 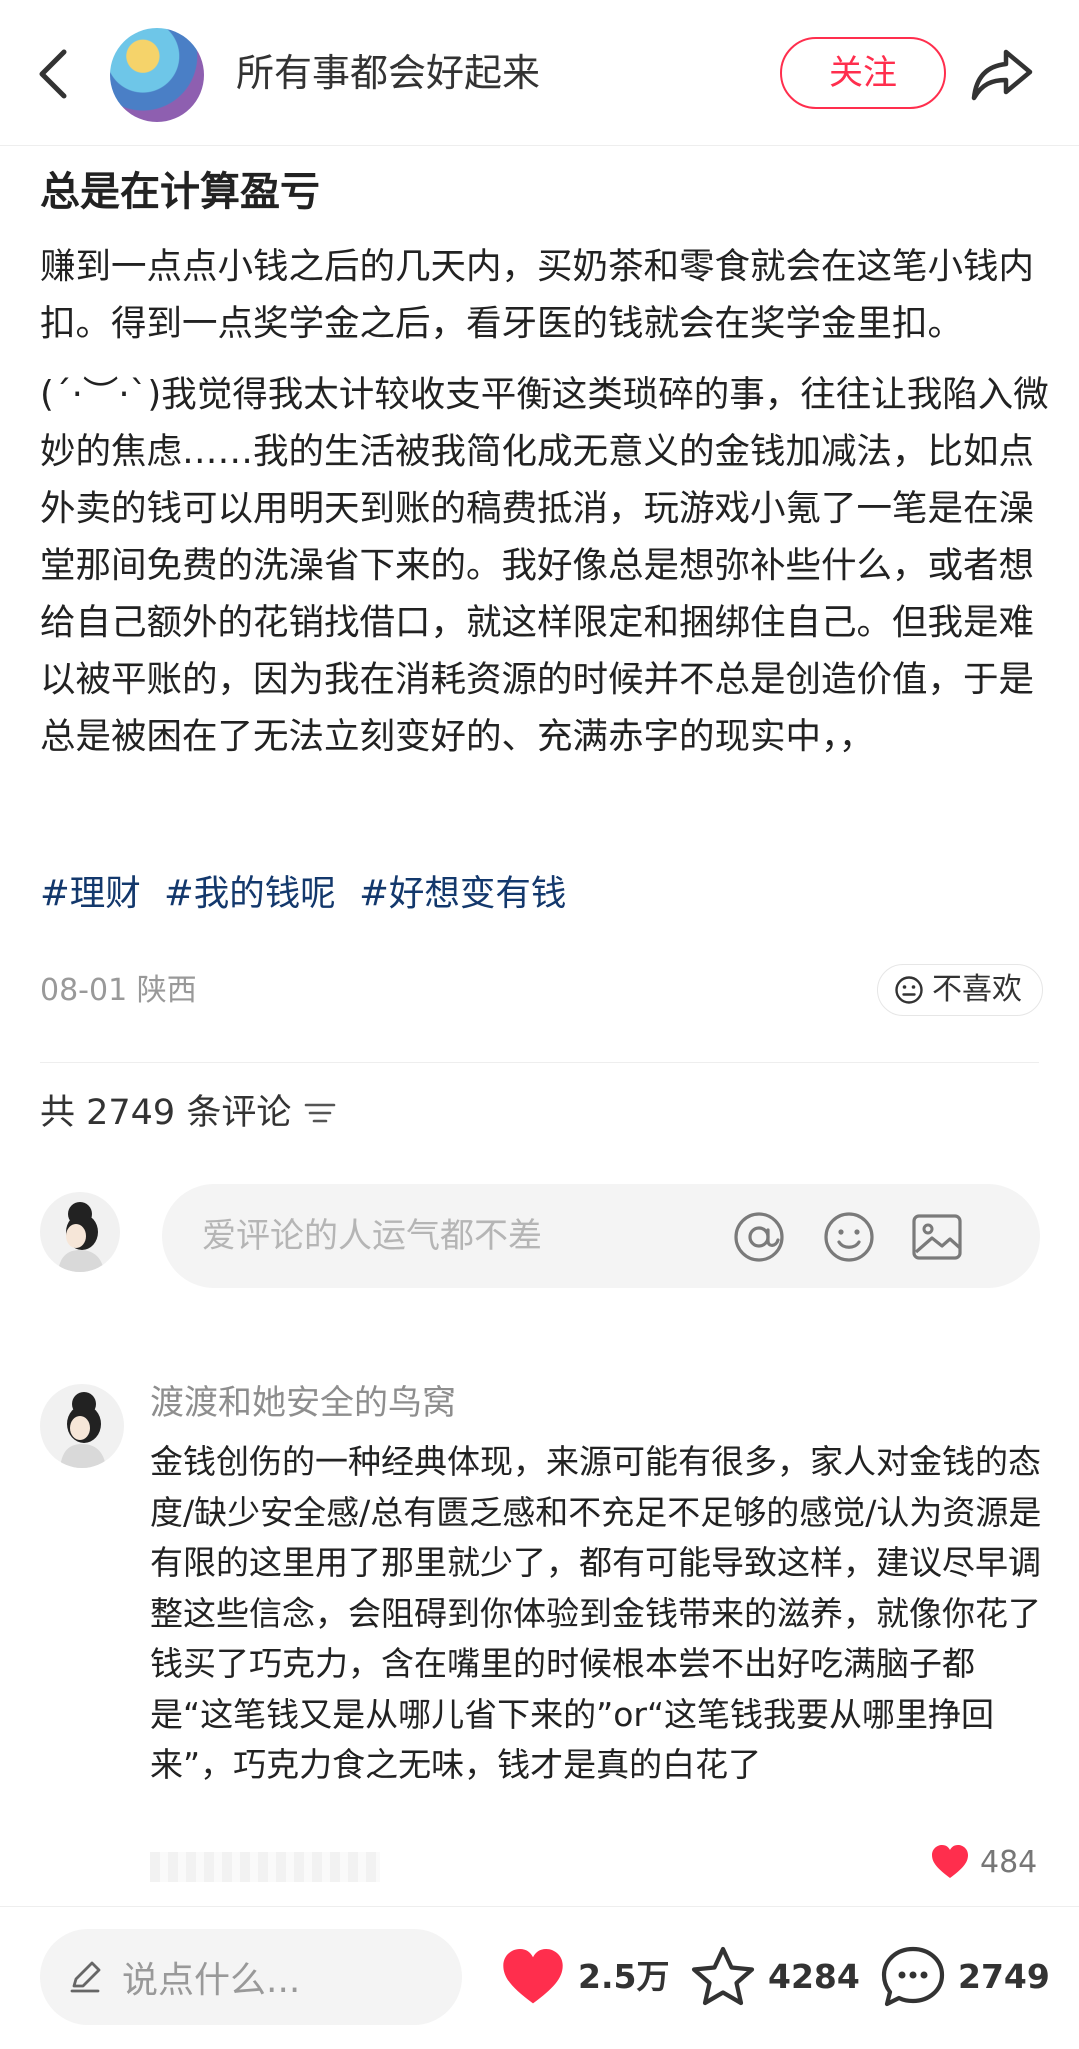 I want to click on tag-link: #我的钱呢, so click(x=250, y=893).